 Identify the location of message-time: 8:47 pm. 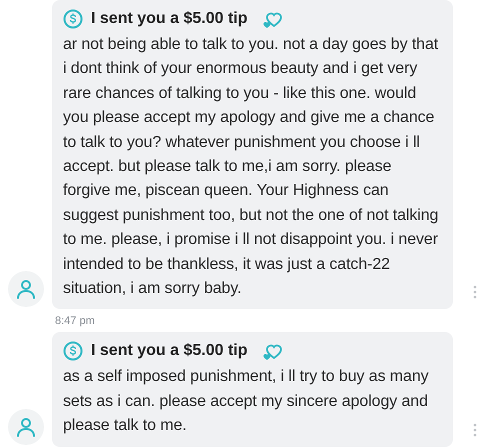
(75, 321).